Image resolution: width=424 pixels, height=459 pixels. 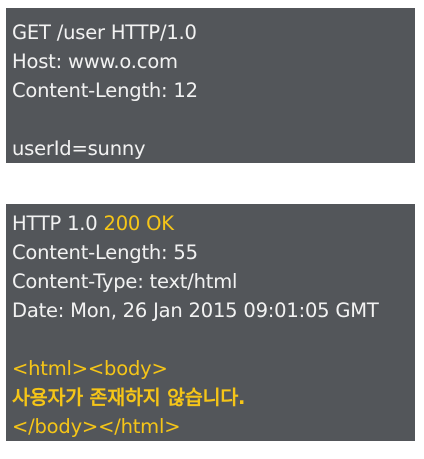 What do you see at coordinates (95, 61) in the screenshot?
I see `host-header: Host: www.o.com` at bounding box center [95, 61].